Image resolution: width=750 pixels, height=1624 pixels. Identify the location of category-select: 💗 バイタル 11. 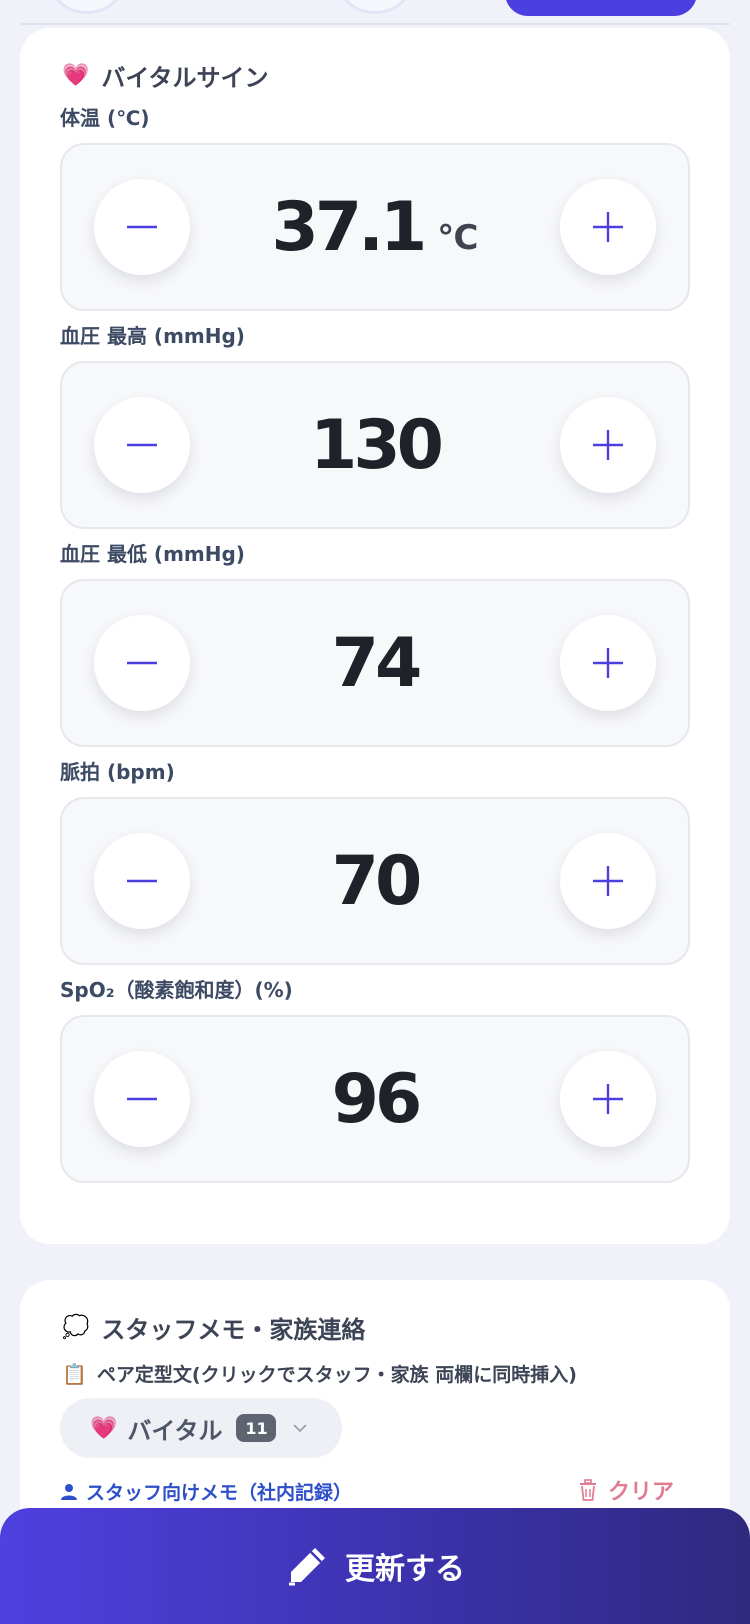
(201, 1428).